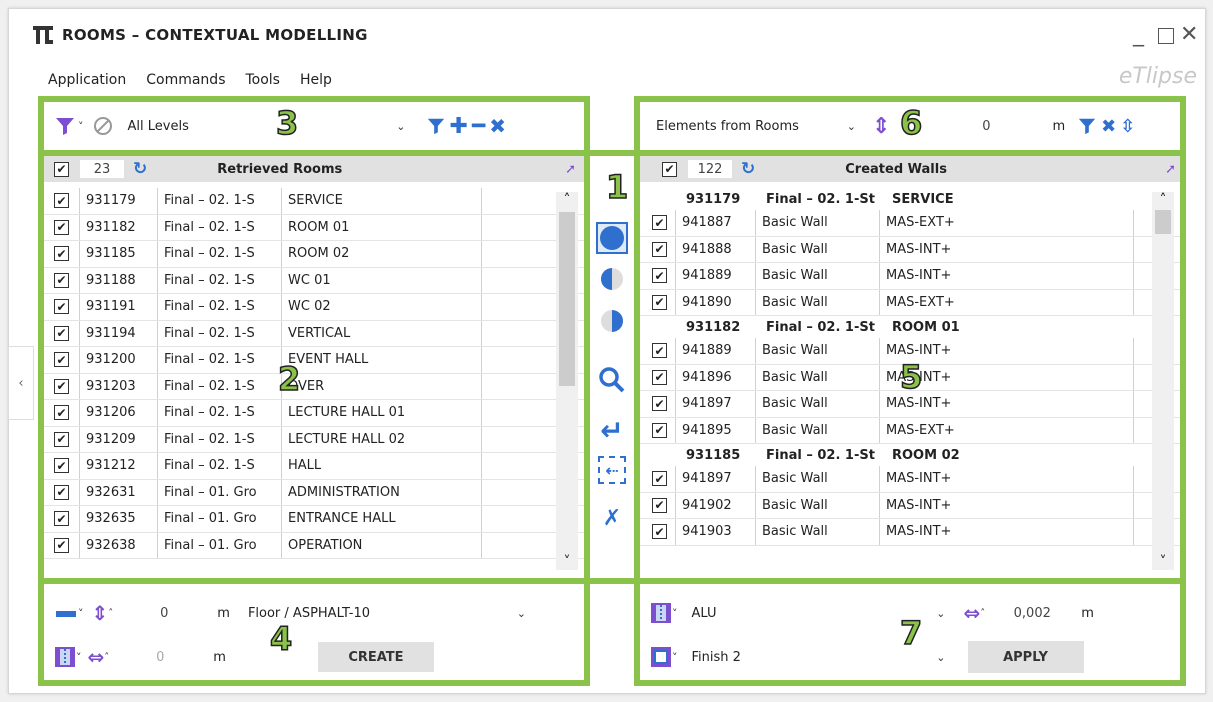 The height and width of the screenshot is (702, 1213). Describe the element at coordinates (910, 479) in the screenshot. I see `table-row: ✔ 941897 Basic Wall MAS-INT+` at that location.